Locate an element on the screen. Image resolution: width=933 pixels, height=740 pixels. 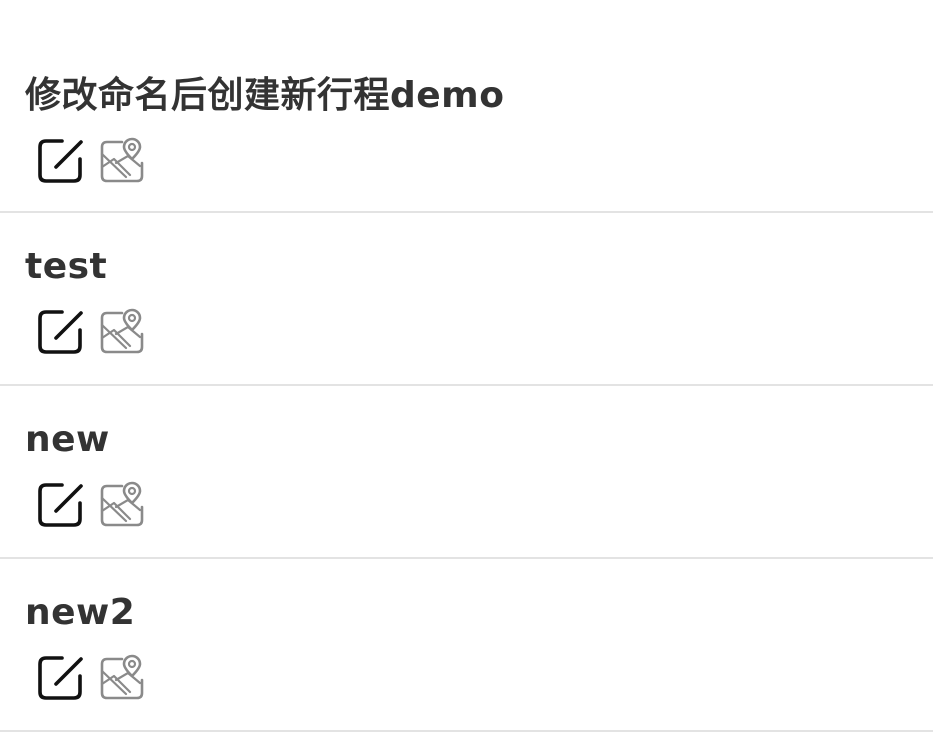
trip-title: test is located at coordinates (66, 266).